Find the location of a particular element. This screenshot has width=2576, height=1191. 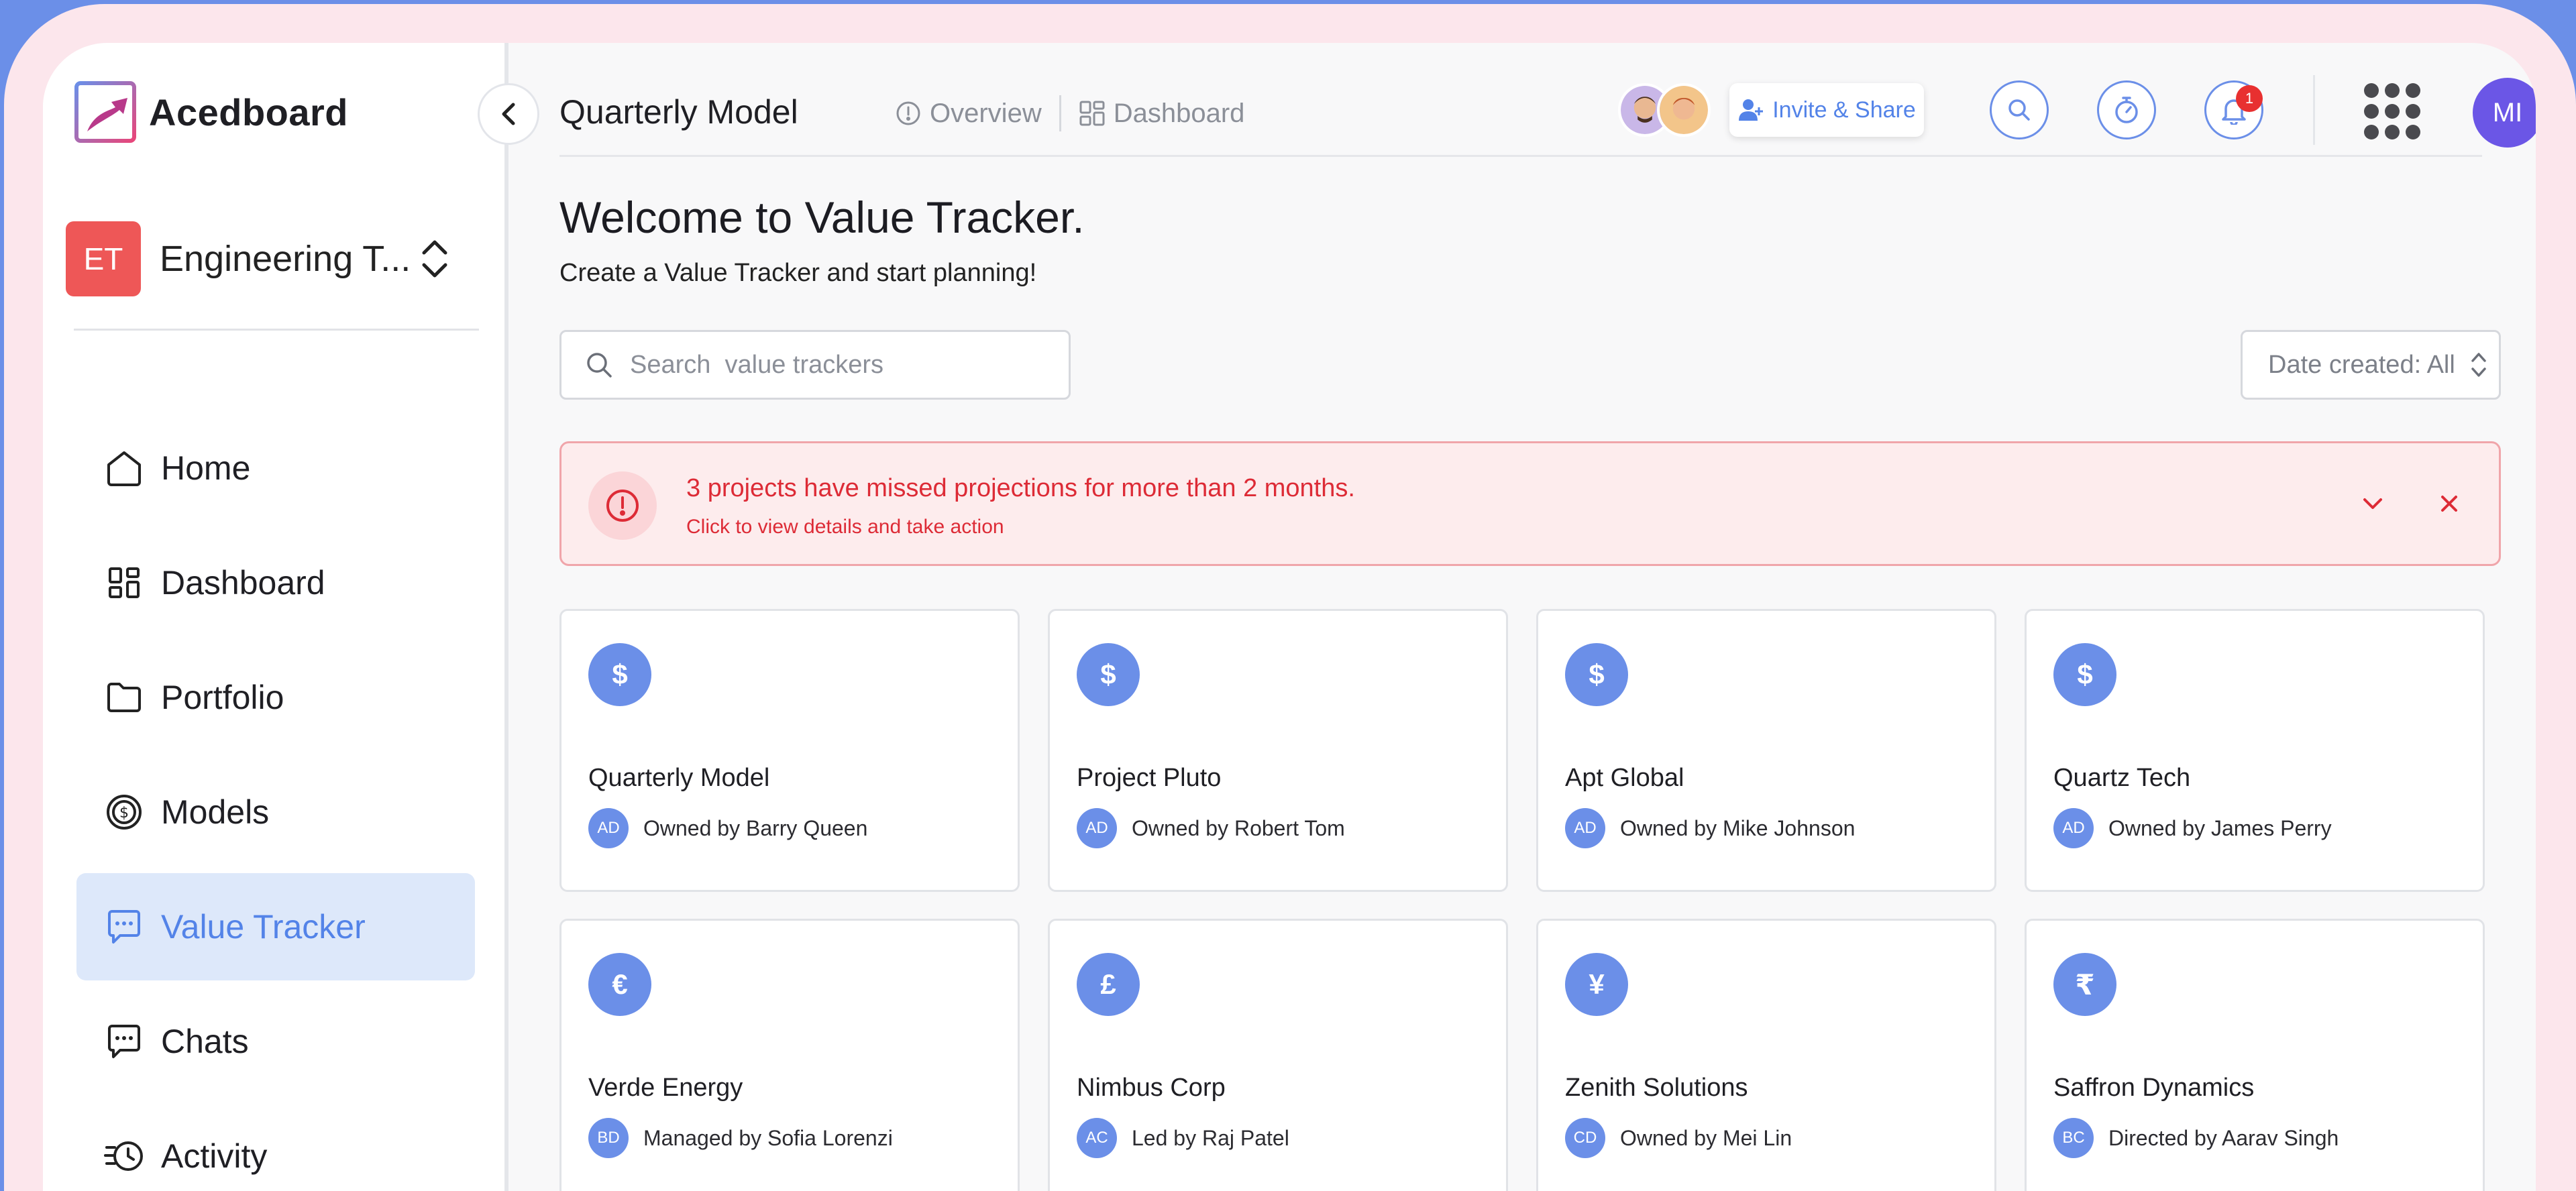

tracker-card: $ Apt Global AD Owned by Mike Johnson is located at coordinates (1766, 750).